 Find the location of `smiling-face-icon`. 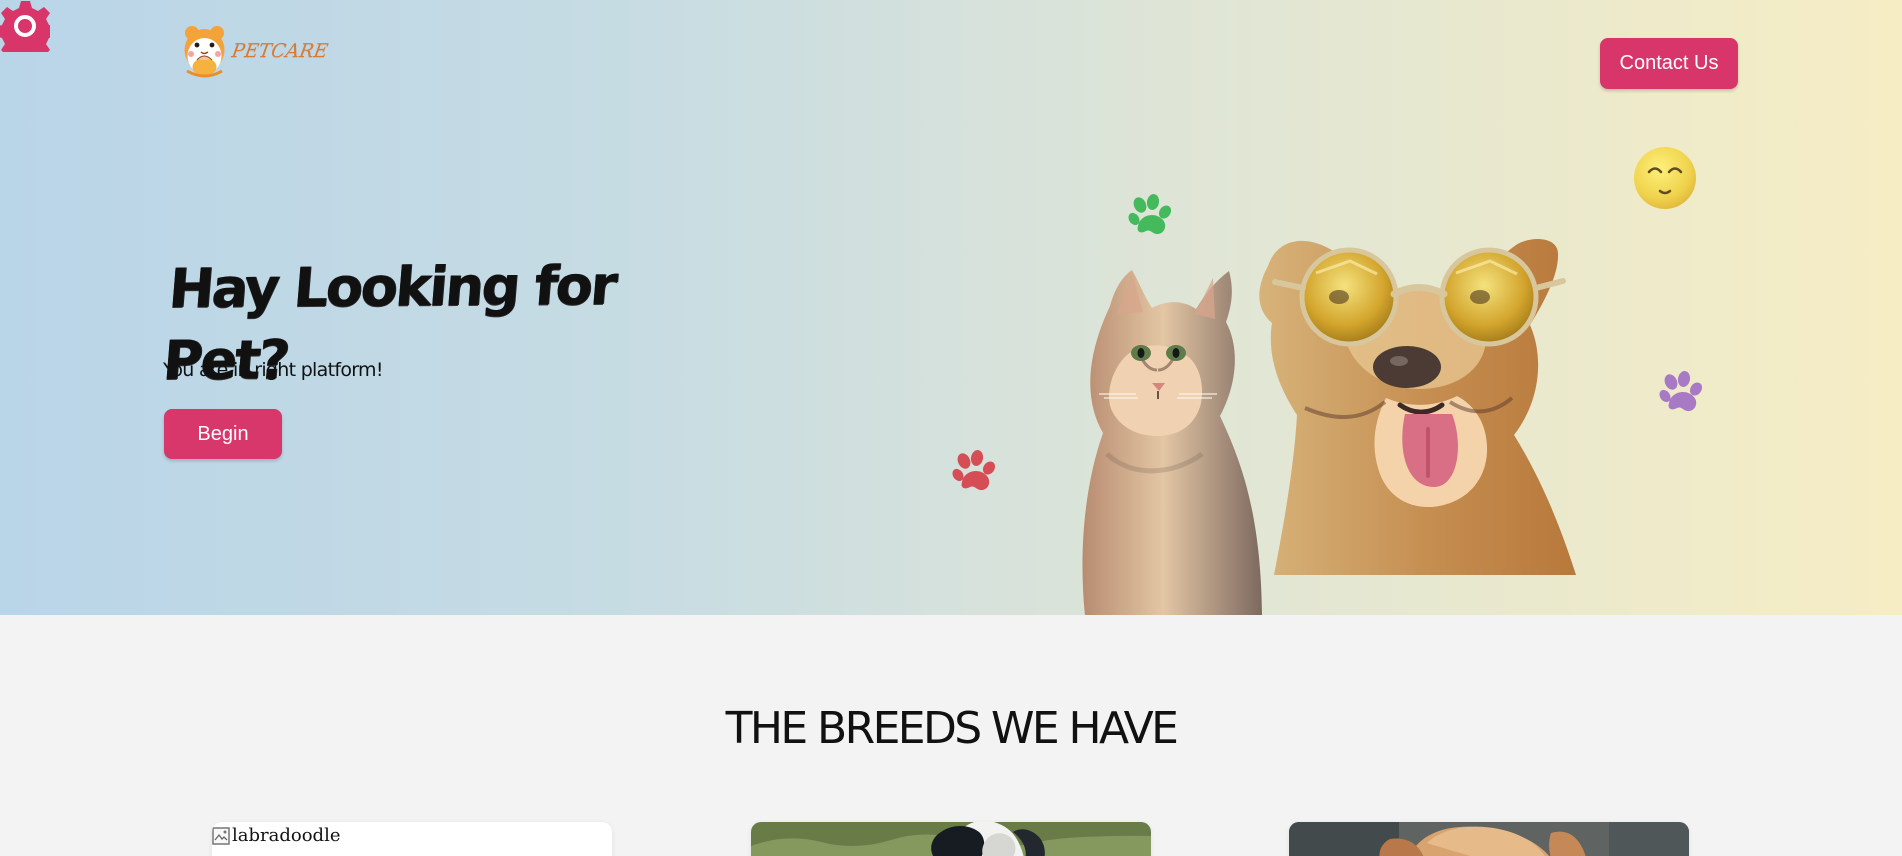

smiling-face-icon is located at coordinates (1665, 178).